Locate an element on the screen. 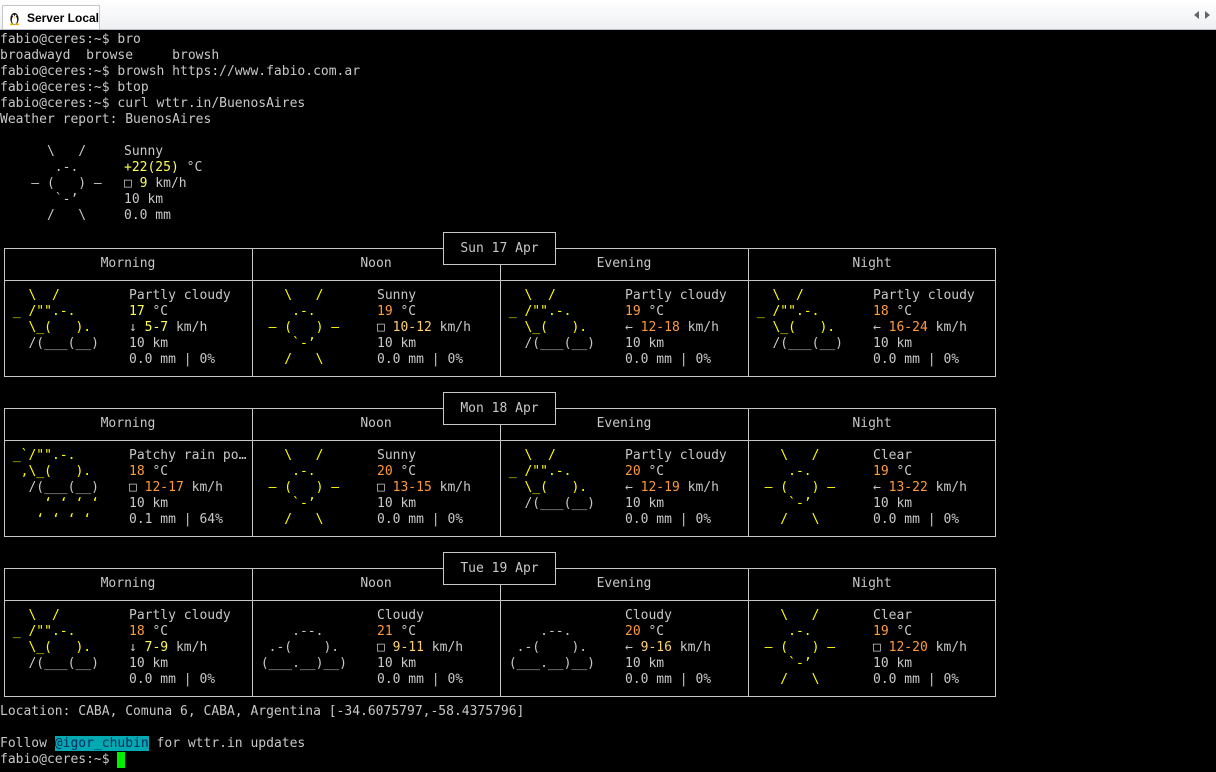  wind: ← 12-19 km/h is located at coordinates (687, 488).